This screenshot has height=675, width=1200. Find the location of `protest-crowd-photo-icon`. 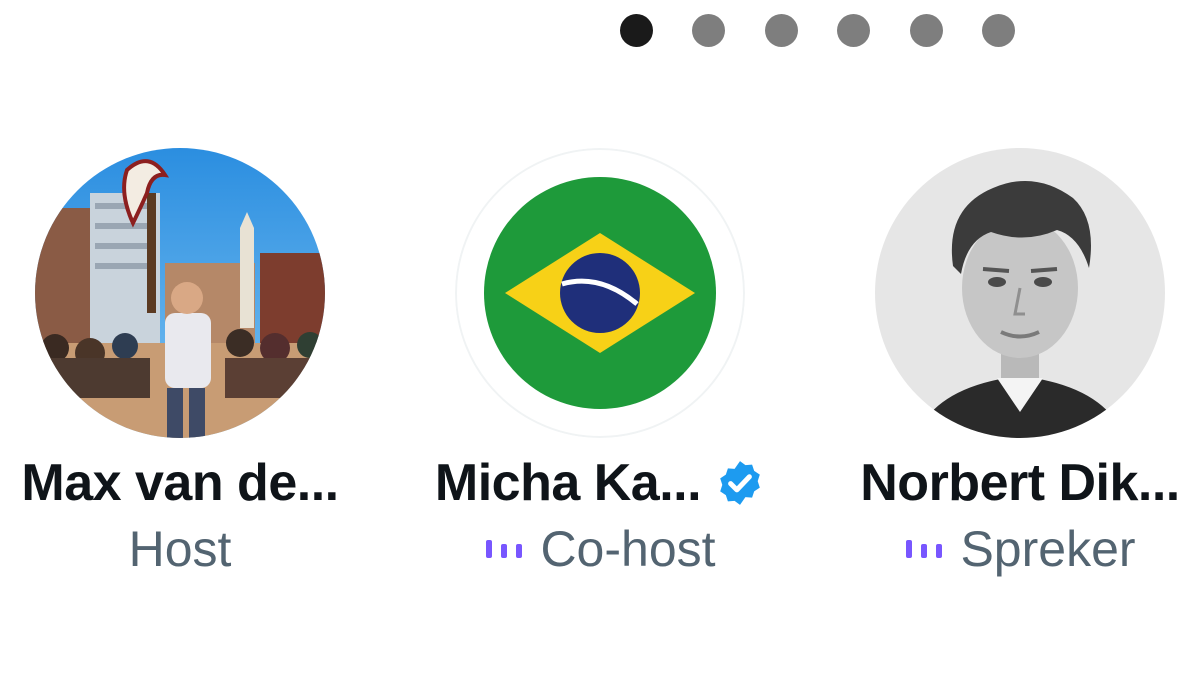

protest-crowd-photo-icon is located at coordinates (180, 293).